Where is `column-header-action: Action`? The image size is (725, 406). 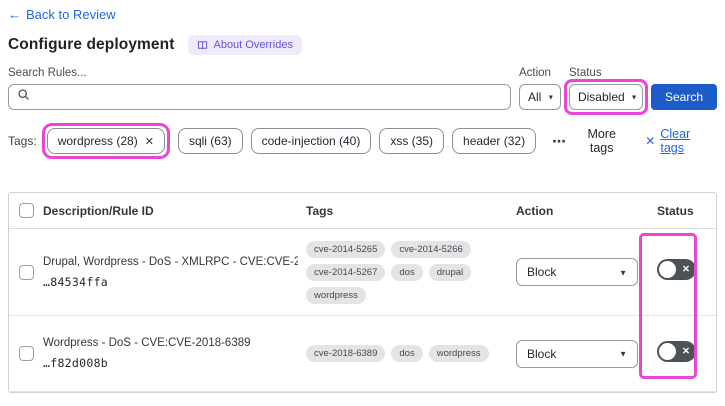 column-header-action: Action is located at coordinates (535, 210).